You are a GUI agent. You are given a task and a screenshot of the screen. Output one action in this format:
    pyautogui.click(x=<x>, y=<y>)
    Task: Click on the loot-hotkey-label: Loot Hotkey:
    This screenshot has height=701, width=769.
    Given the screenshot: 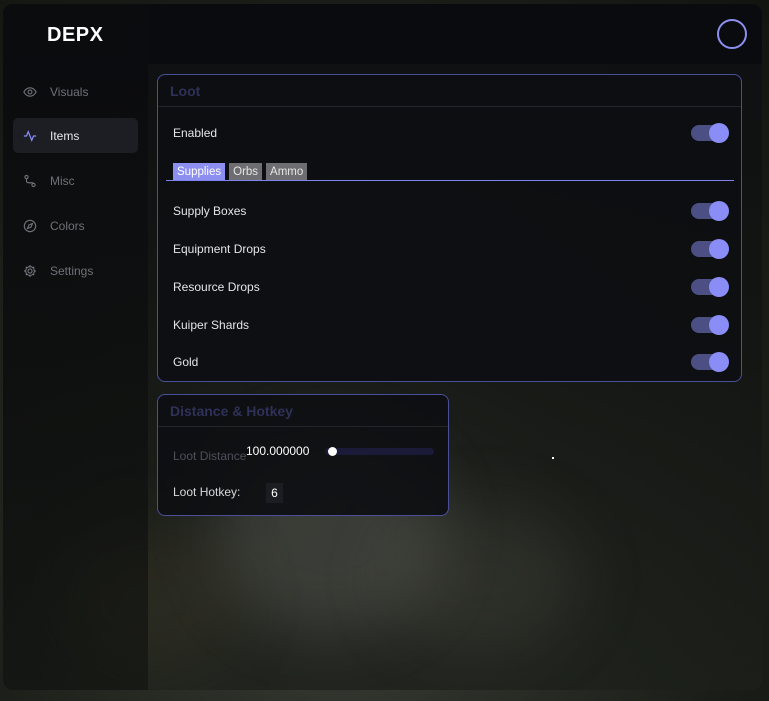 What is the action you would take?
    pyautogui.click(x=207, y=492)
    